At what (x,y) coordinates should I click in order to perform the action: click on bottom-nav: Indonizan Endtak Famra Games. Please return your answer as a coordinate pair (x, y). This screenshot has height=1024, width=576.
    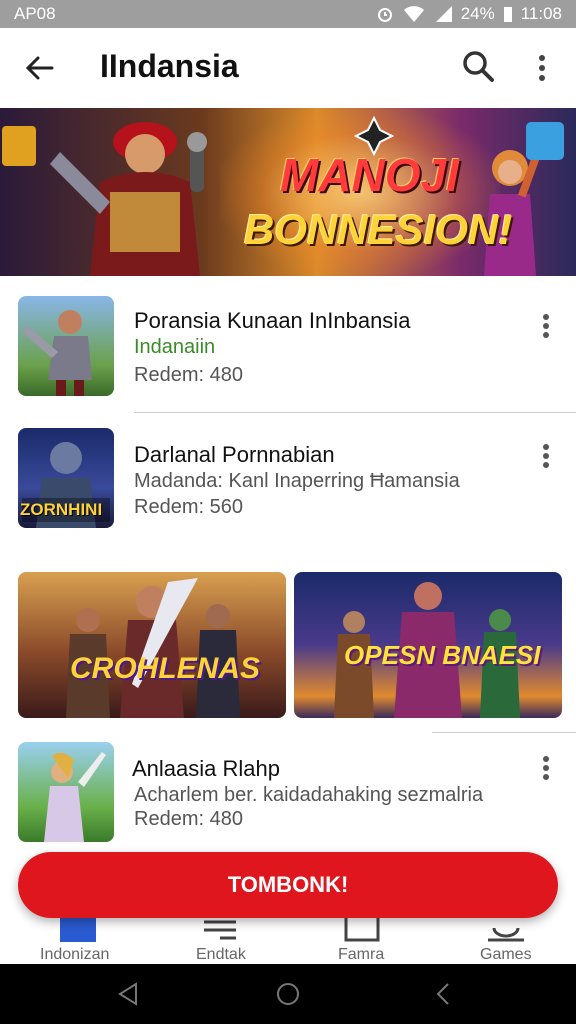
    Looking at the image, I should click on (288, 941).